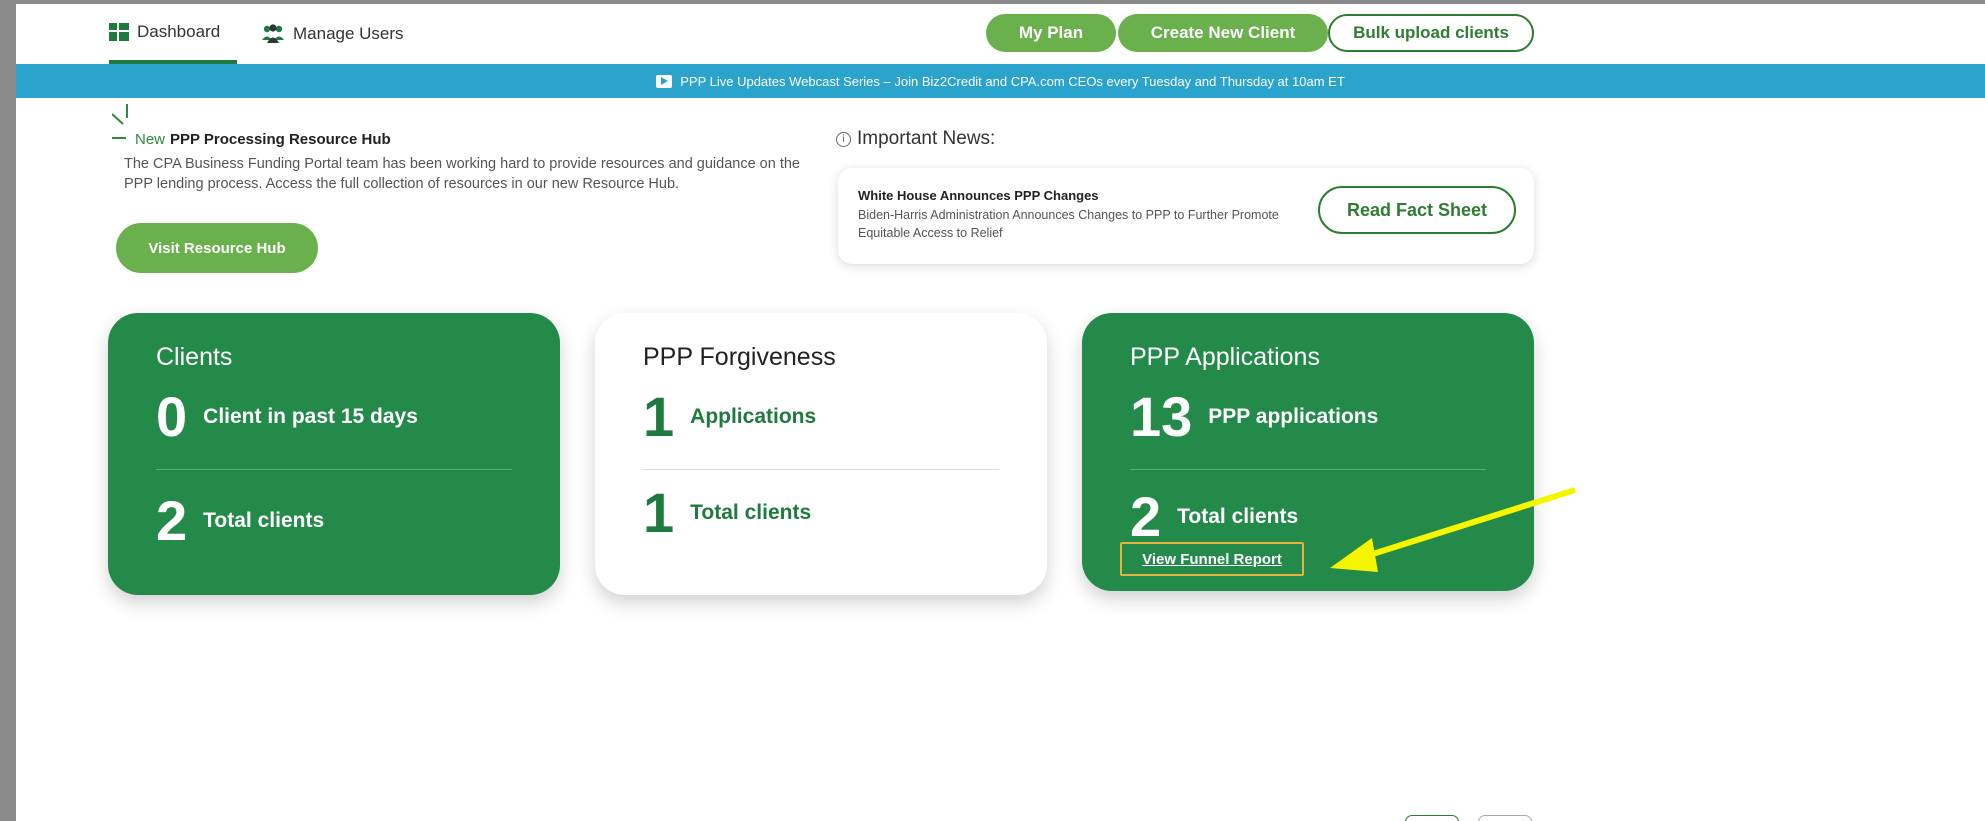  Describe the element at coordinates (179, 31) in the screenshot. I see `tab-dashboard-label: Dashboard` at that location.